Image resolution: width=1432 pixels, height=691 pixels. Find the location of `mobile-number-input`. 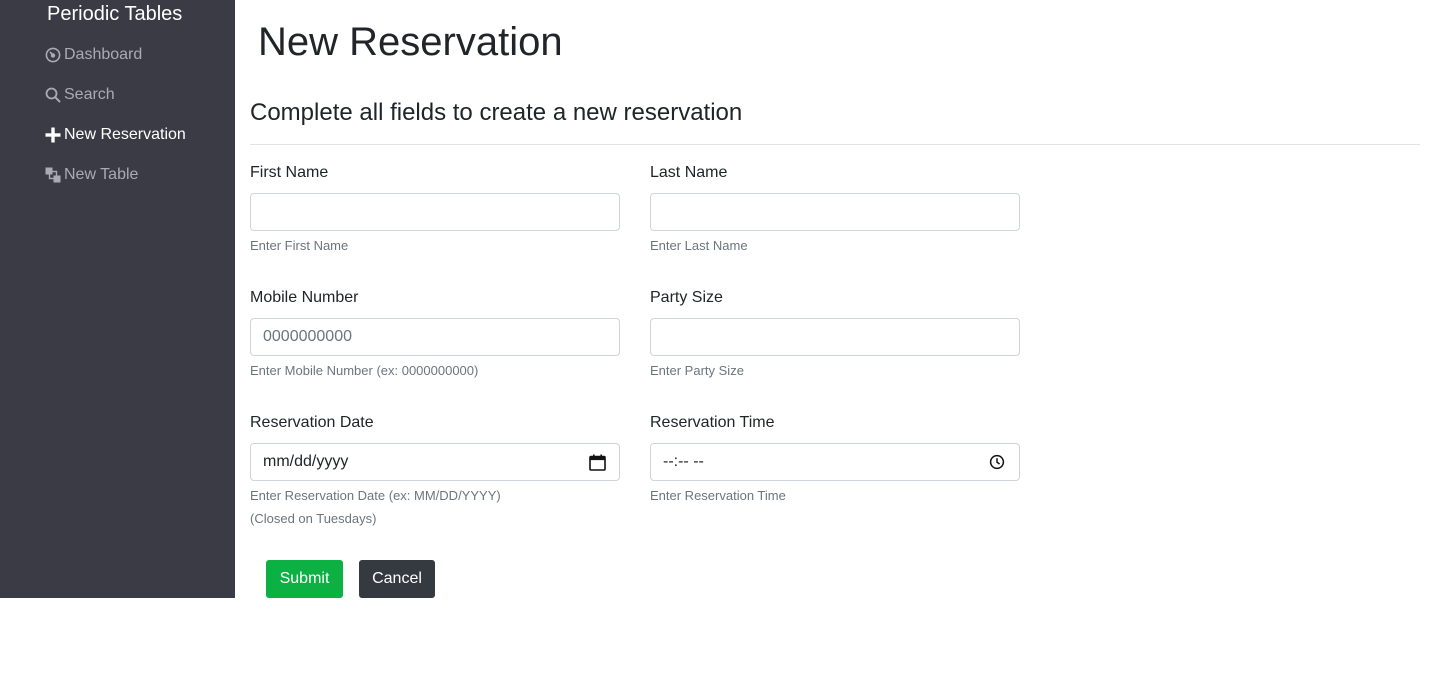

mobile-number-input is located at coordinates (435, 337).